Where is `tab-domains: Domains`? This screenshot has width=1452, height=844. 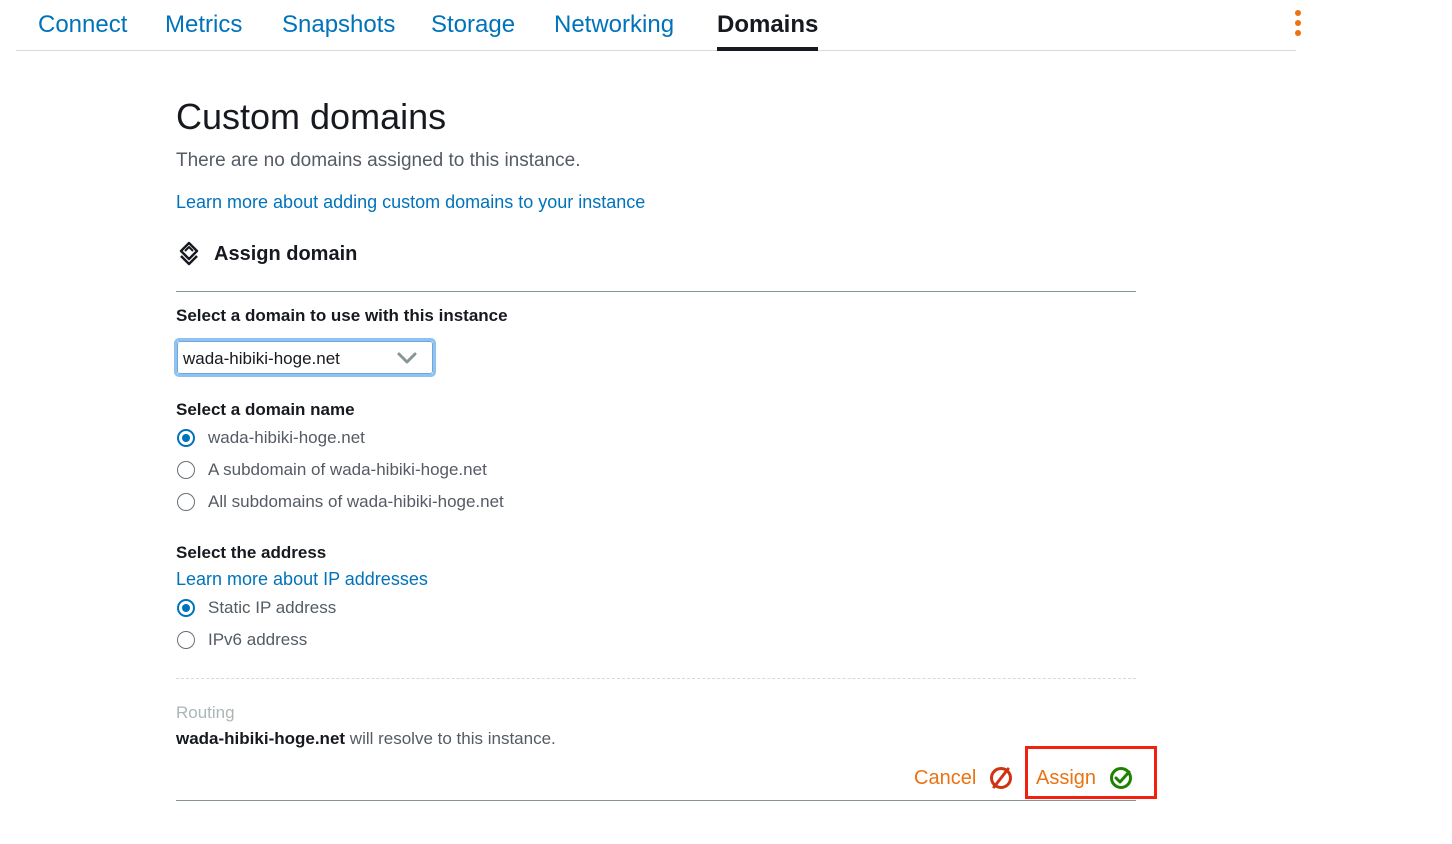
tab-domains: Domains is located at coordinates (768, 30).